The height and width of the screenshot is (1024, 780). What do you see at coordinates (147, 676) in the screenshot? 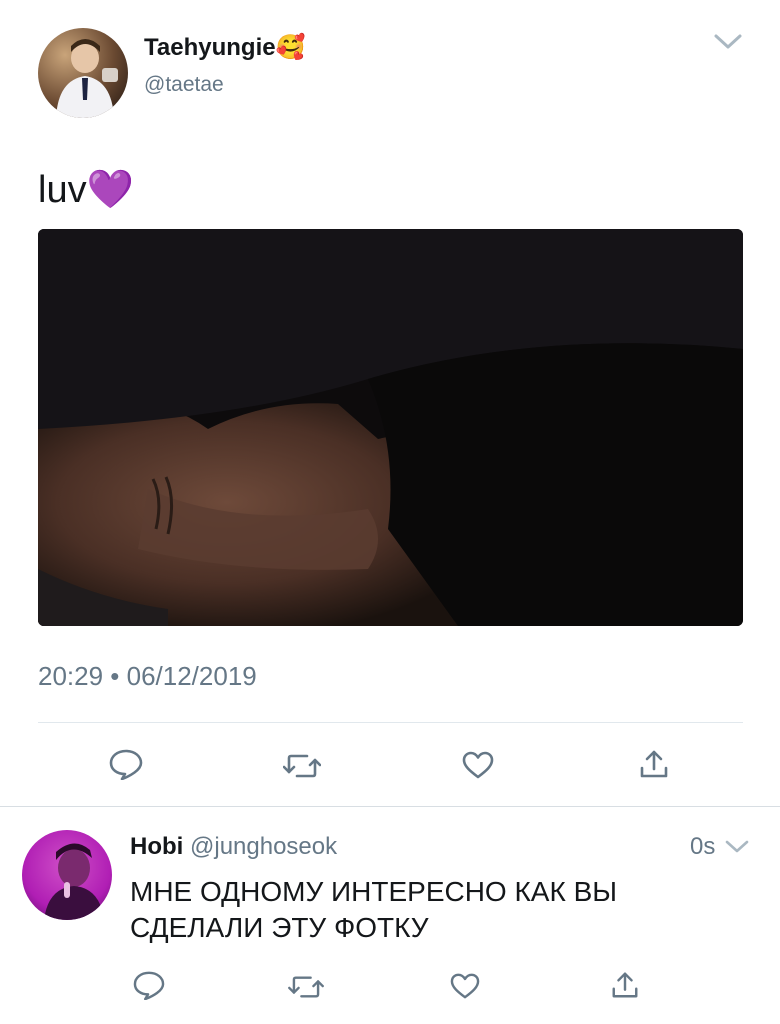
I see `tweet-timestamp: 20:29 • 06/12/2019` at bounding box center [147, 676].